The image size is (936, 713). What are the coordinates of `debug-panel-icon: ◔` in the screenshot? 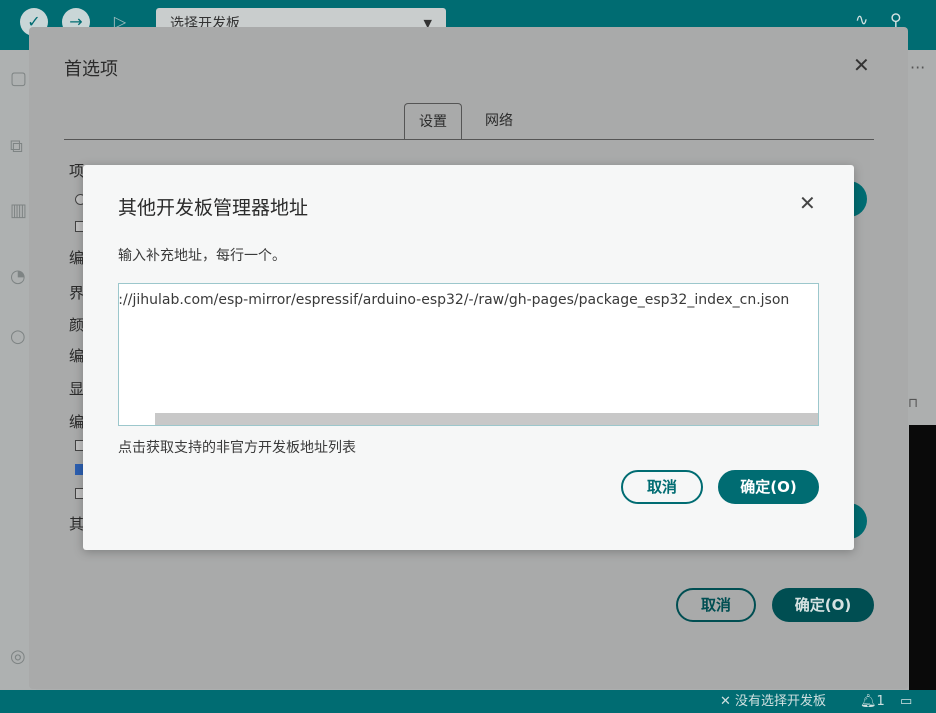 It's located at (19, 277).